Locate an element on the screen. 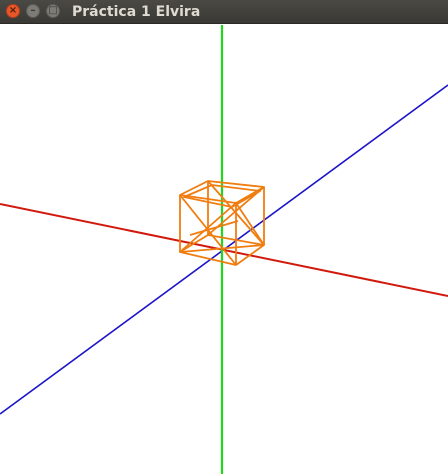 The image size is (448, 474). title-bar: × – □ Práctica 1 Elvira is located at coordinates (224, 12).